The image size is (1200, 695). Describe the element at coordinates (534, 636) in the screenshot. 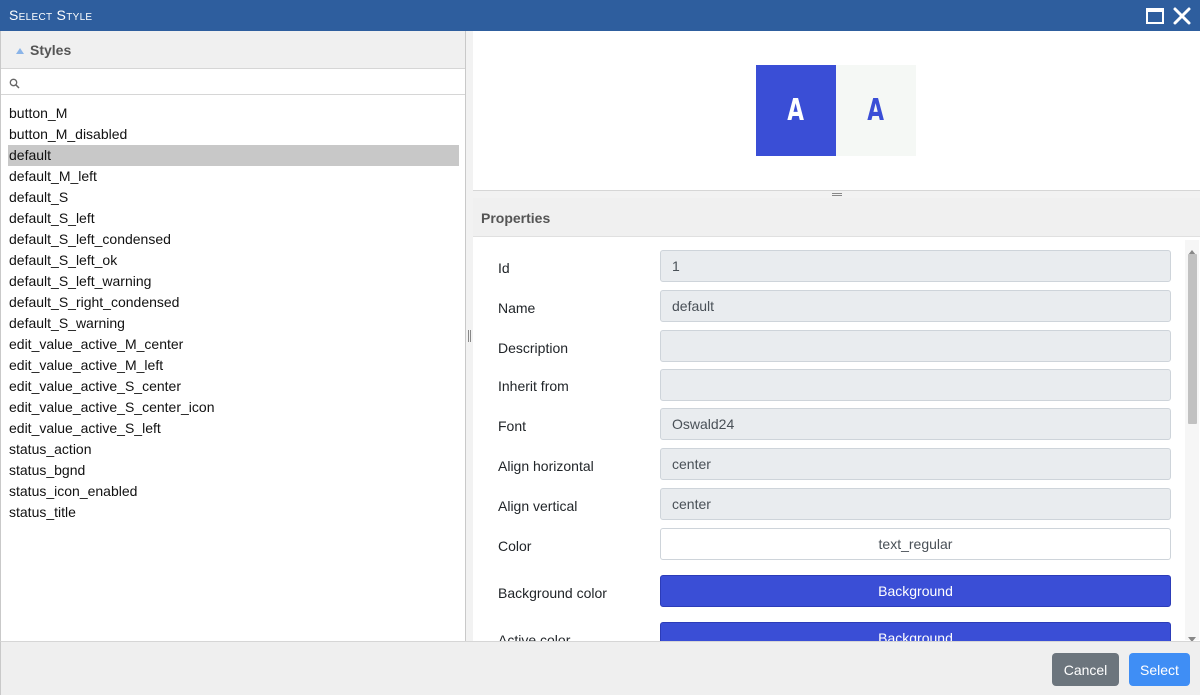

I see `property-label: Active color` at that location.